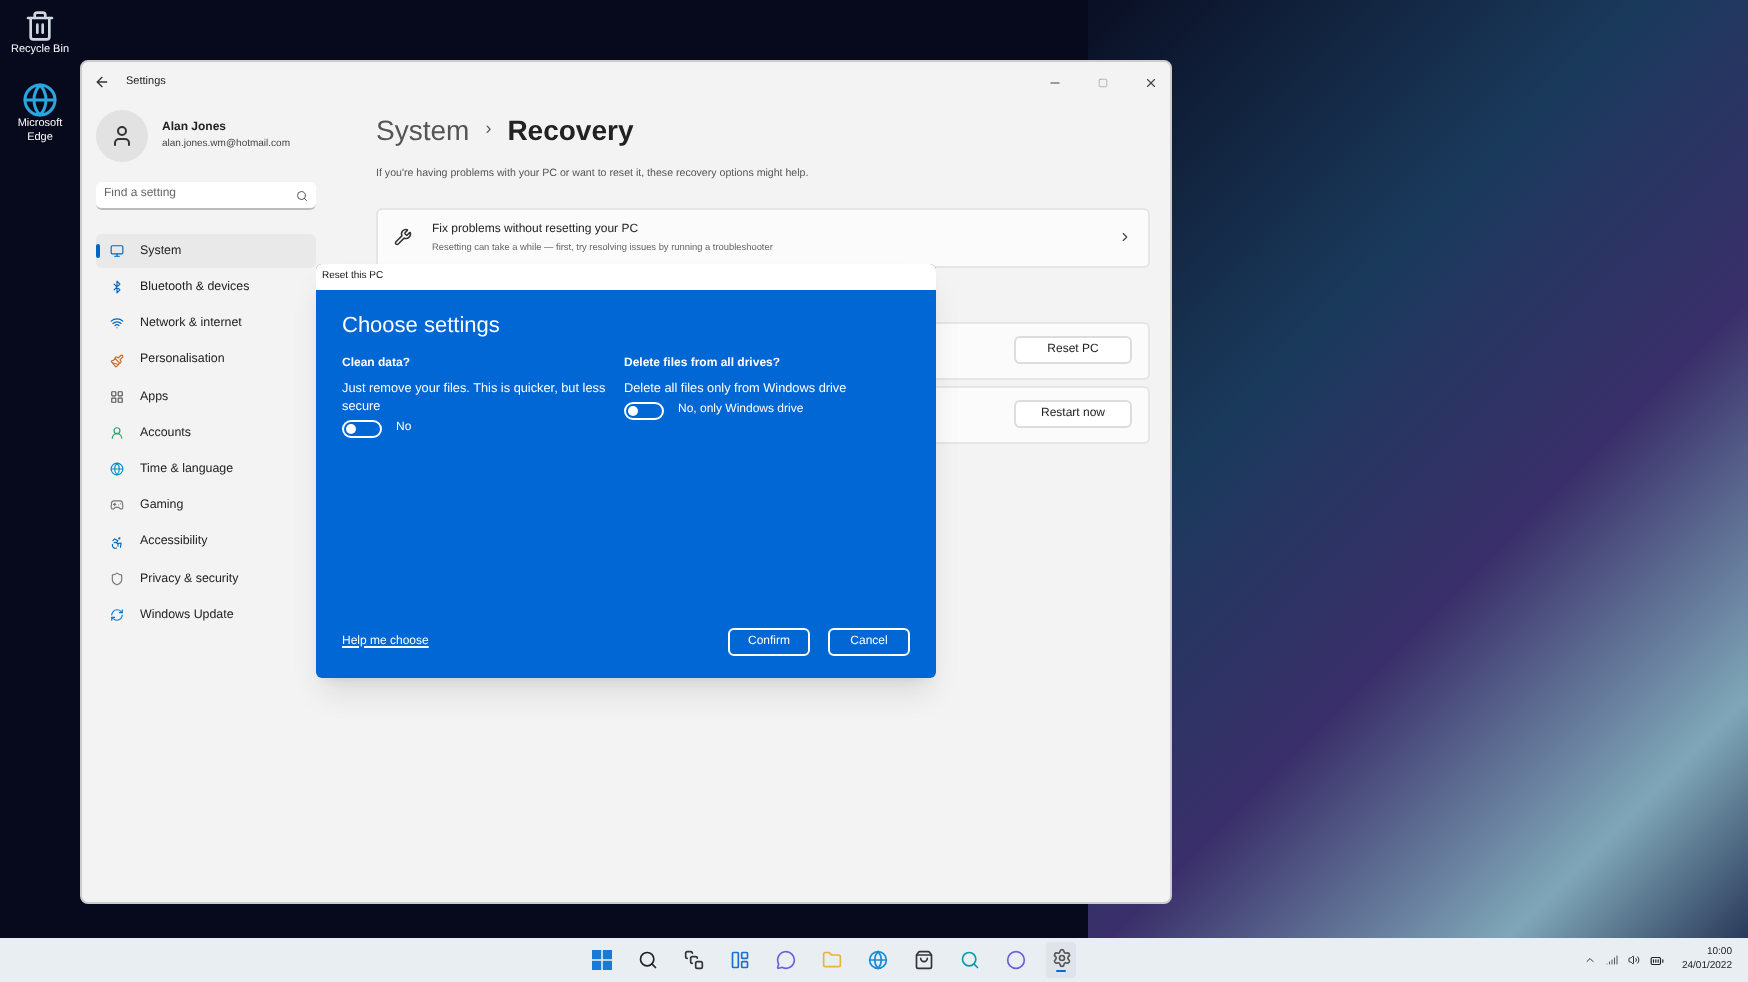  I want to click on breadcrumb-parent: System, so click(423, 130).